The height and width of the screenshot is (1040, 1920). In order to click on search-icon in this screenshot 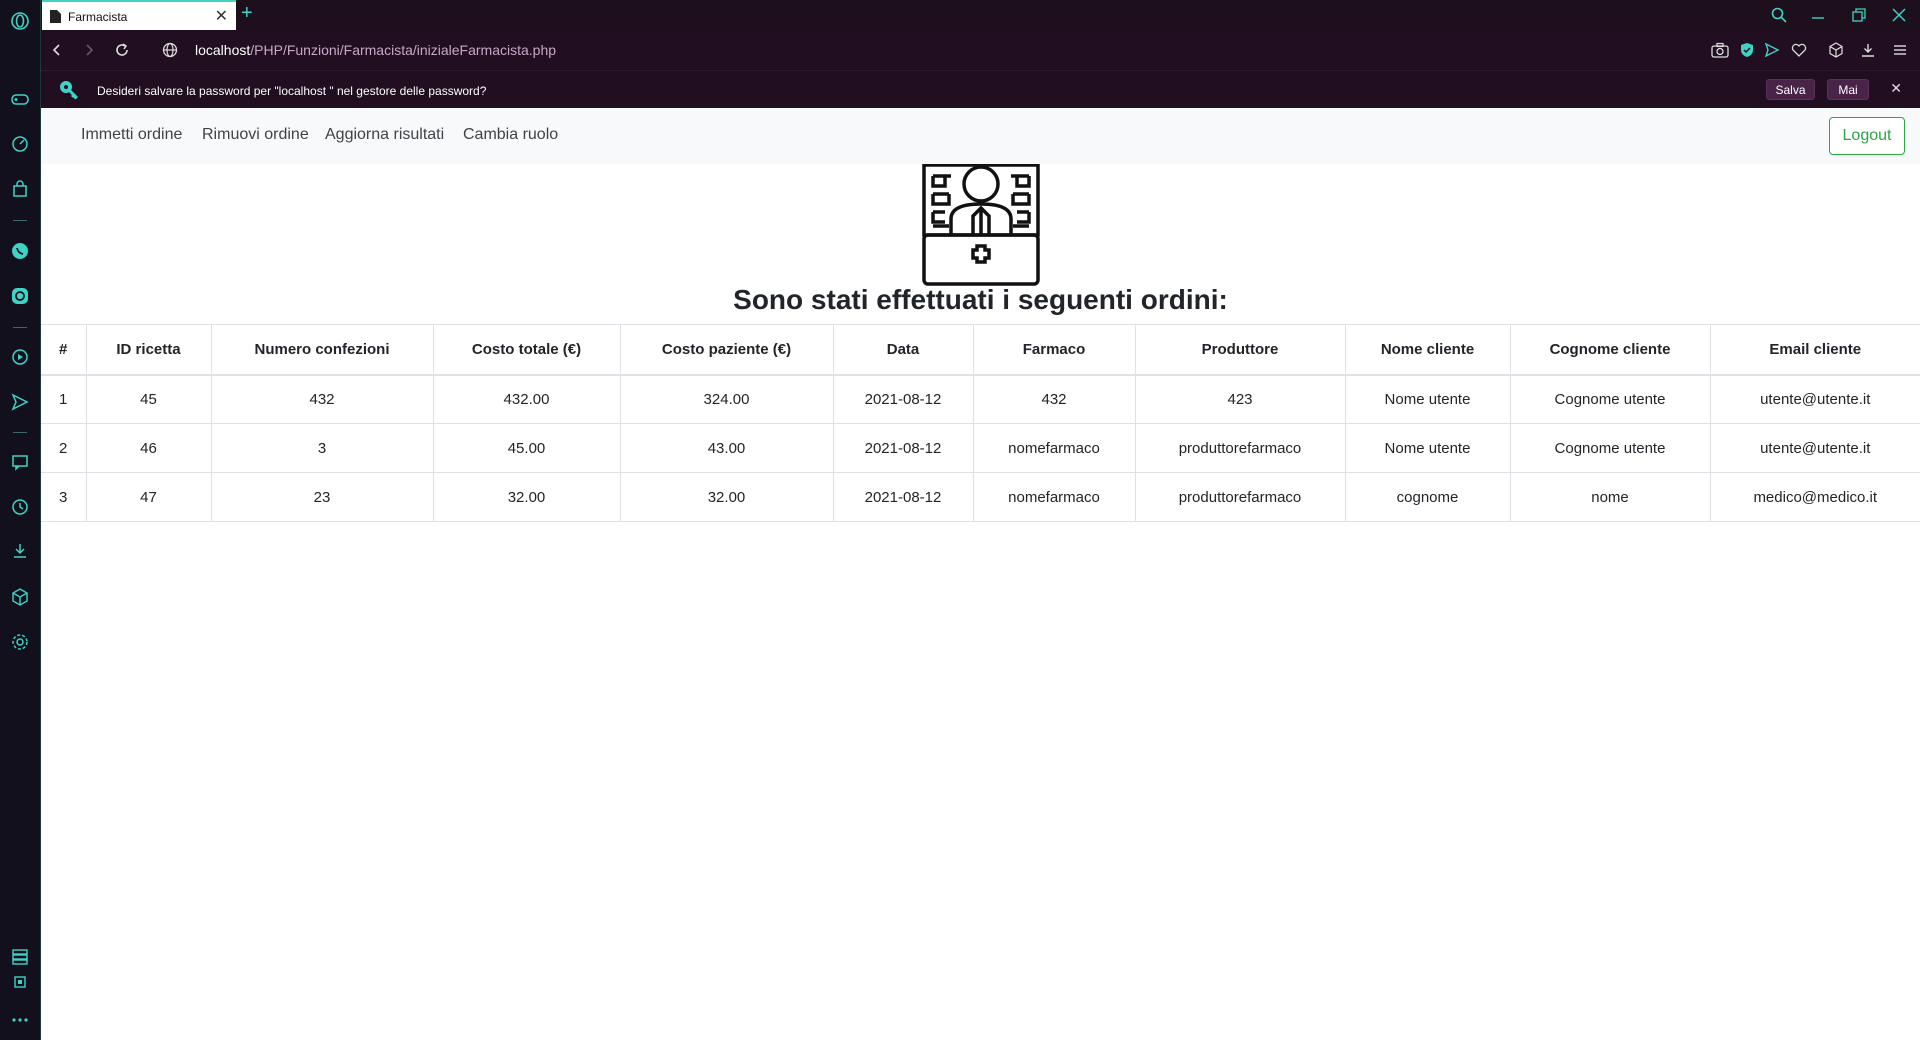, I will do `click(1779, 15)`.